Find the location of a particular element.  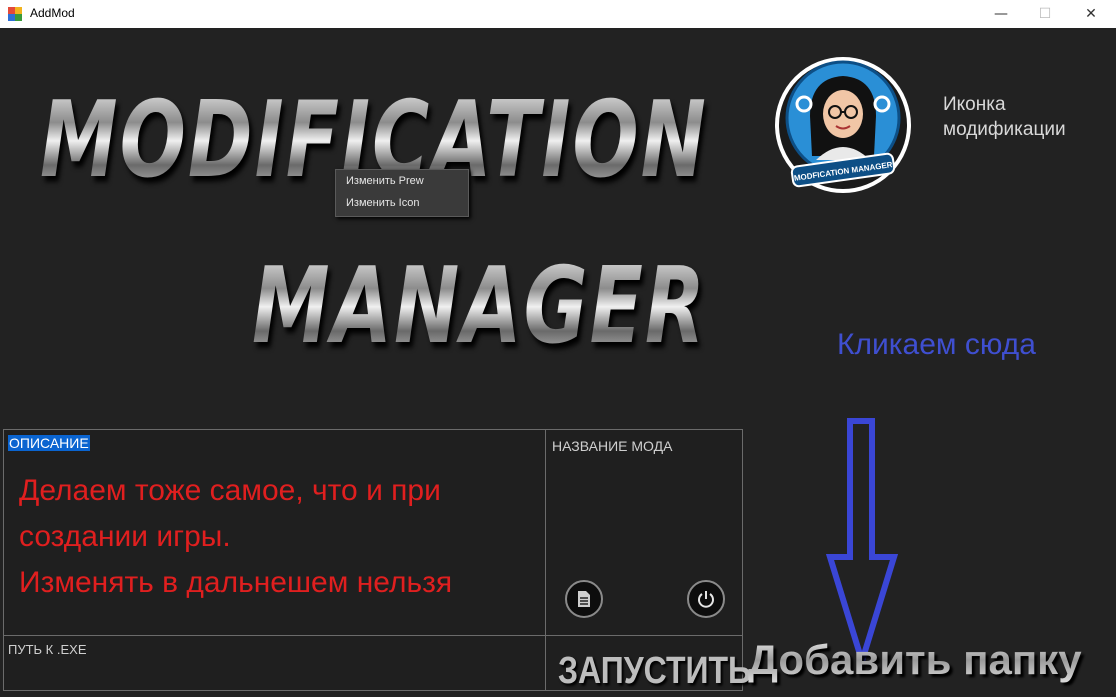

add-folder-button: Добавить папку is located at coordinates (915, 660).